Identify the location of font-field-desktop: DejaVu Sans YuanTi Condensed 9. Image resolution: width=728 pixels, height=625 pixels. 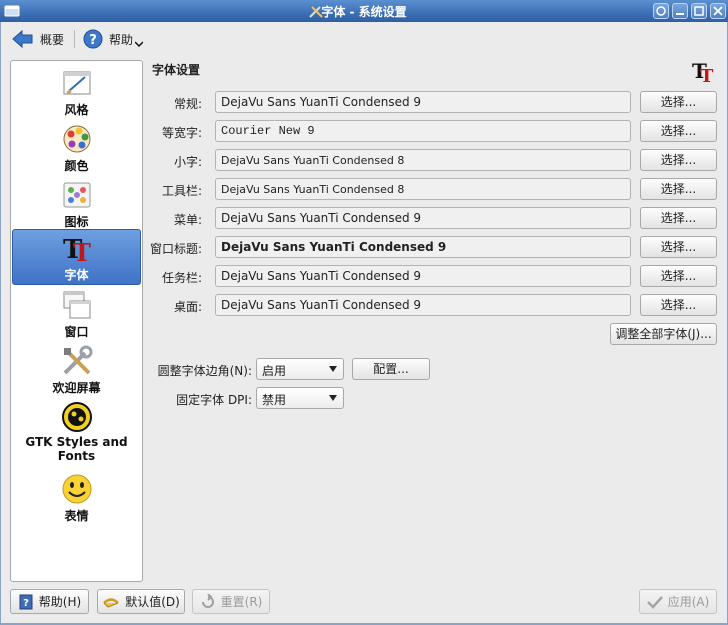
(423, 305).